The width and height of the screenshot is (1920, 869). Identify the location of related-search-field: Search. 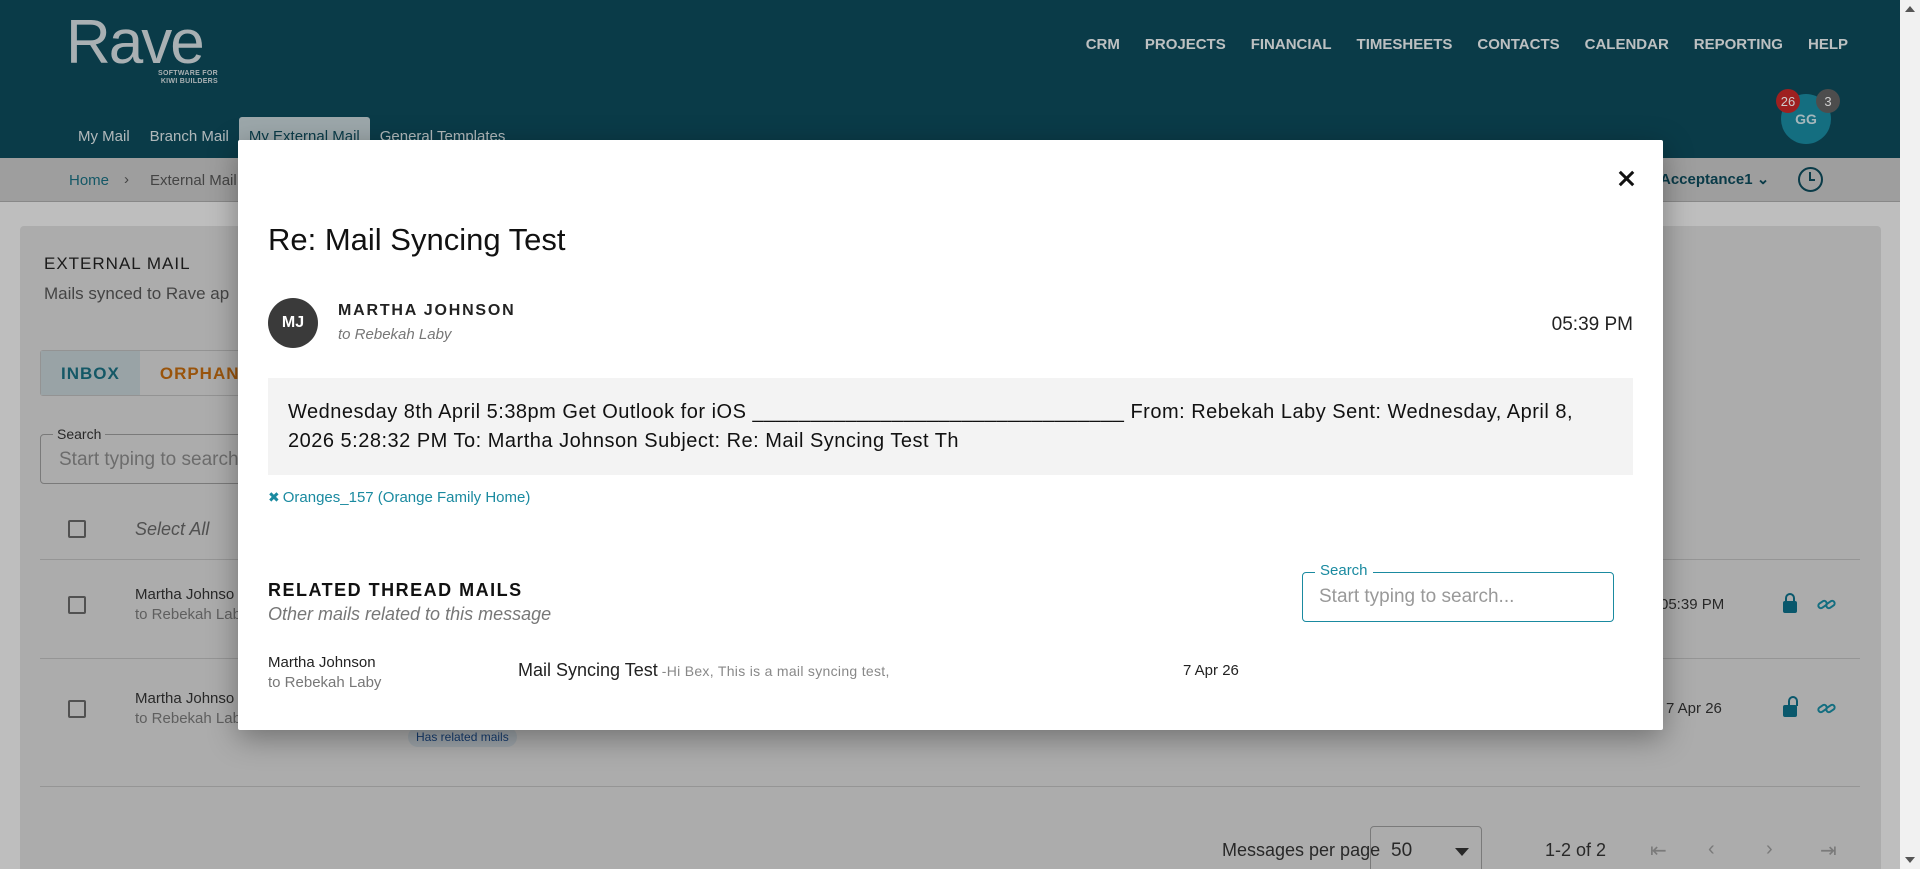
(1458, 592).